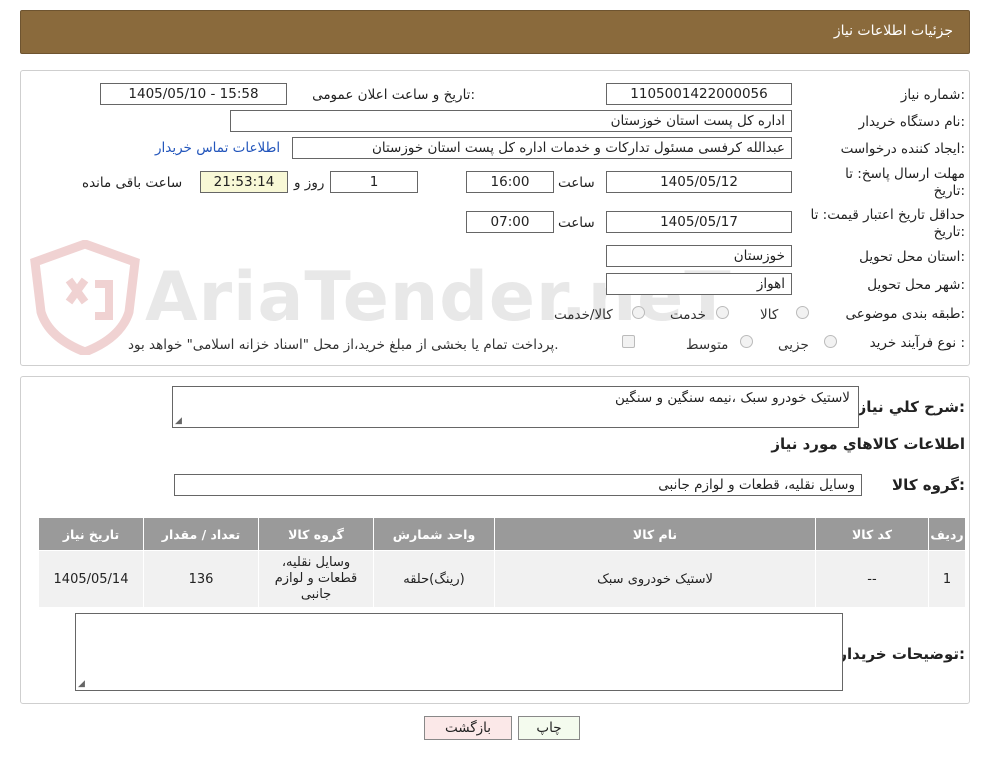 The image size is (985, 760). What do you see at coordinates (949, 232) in the screenshot?
I see `validity-label-date: تاریخ:` at bounding box center [949, 232].